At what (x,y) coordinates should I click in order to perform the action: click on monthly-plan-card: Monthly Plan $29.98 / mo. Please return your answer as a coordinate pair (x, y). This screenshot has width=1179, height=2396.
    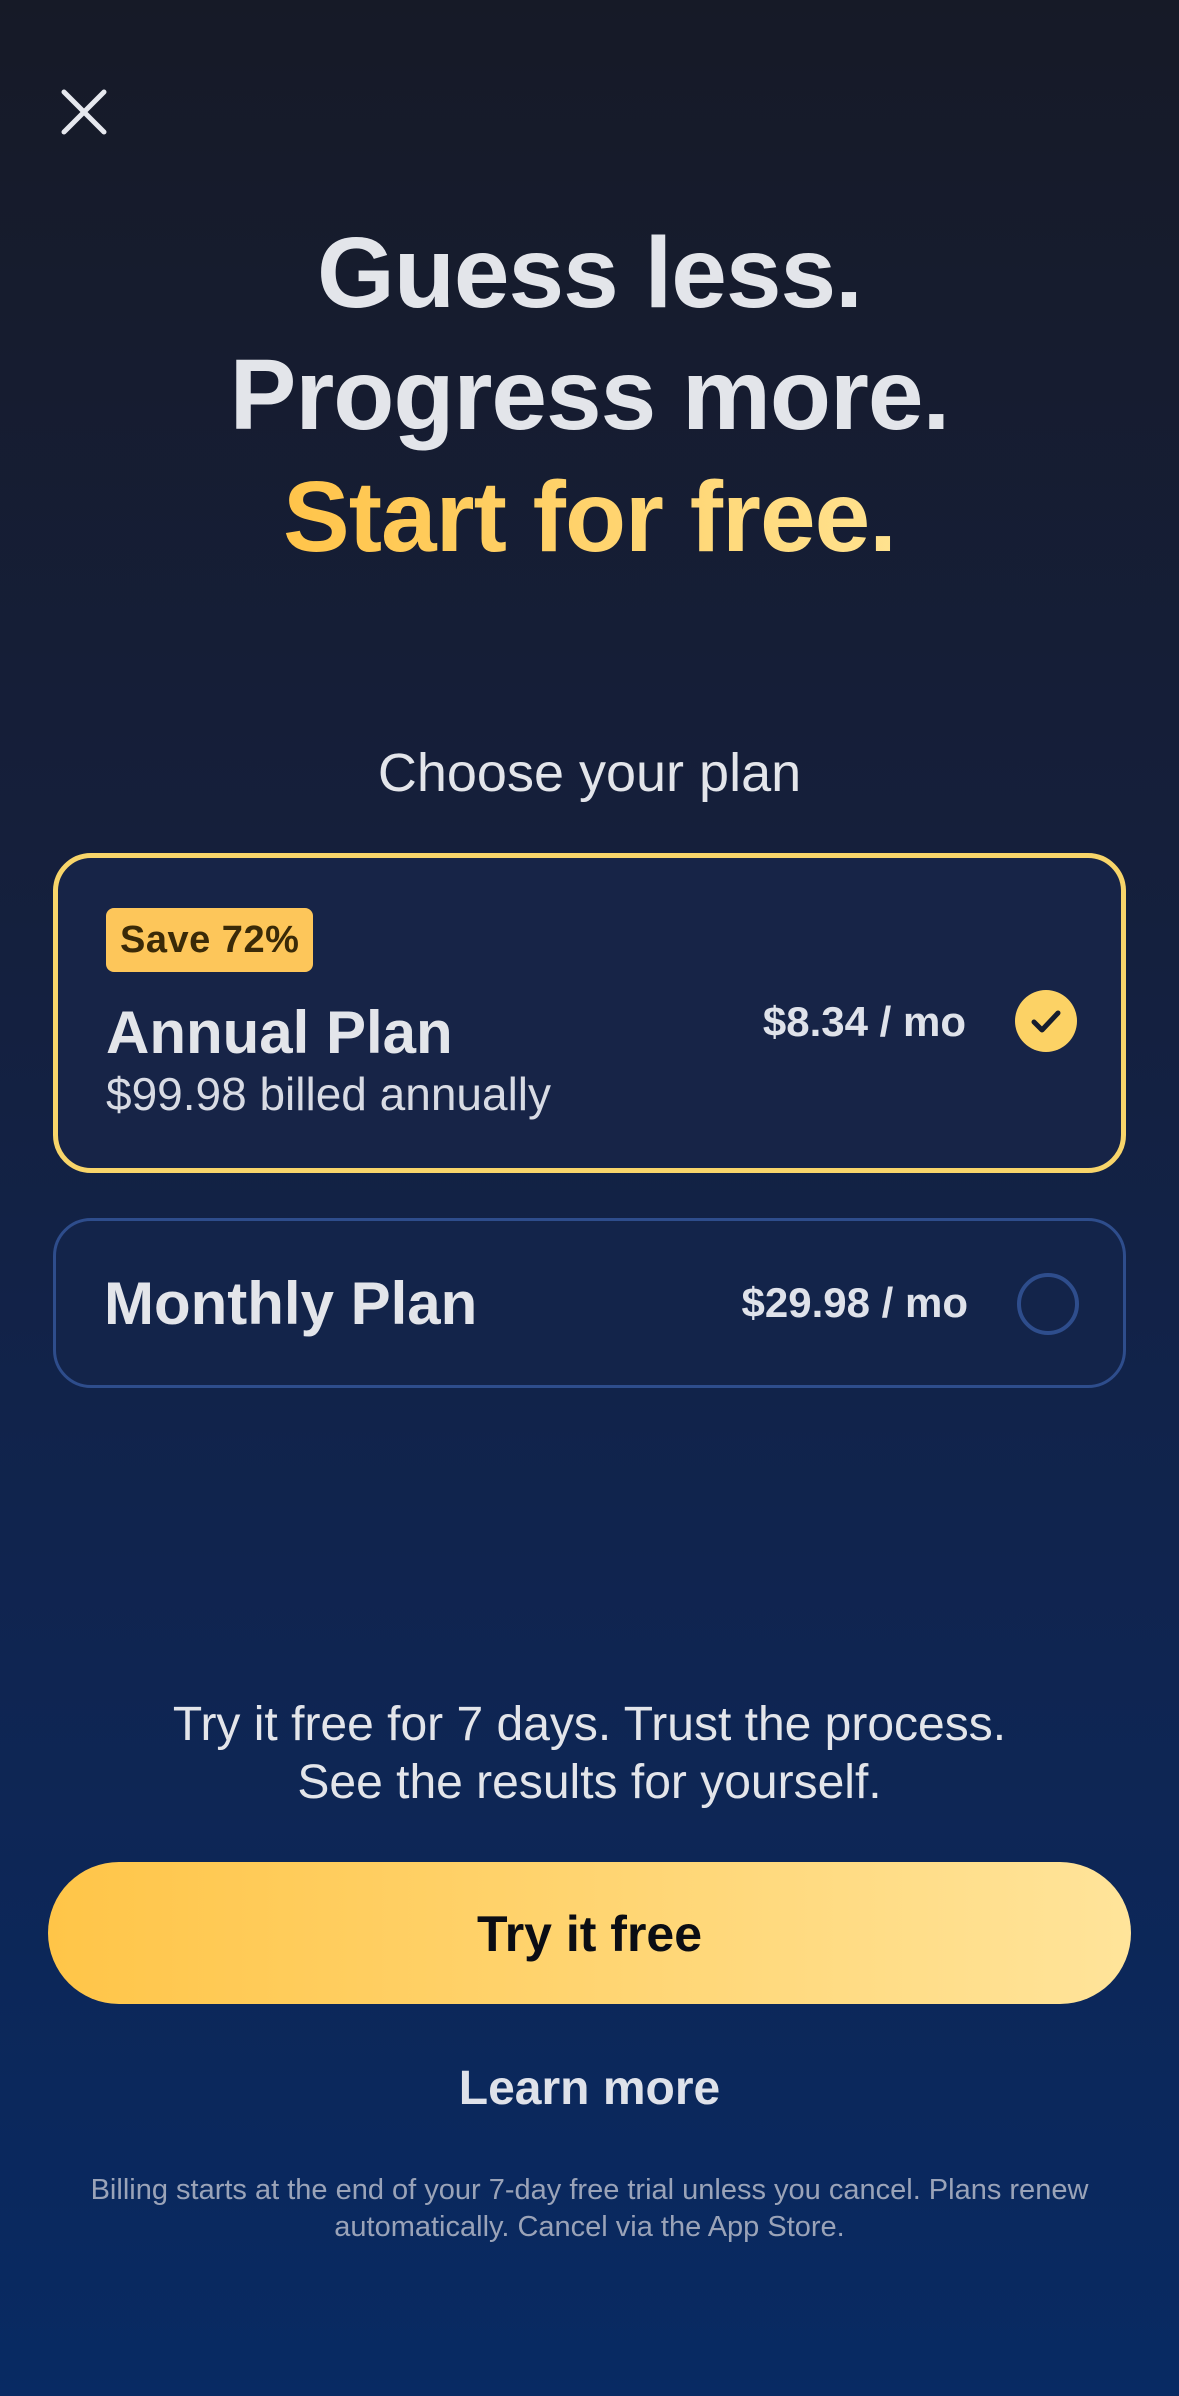
    Looking at the image, I should click on (589, 1303).